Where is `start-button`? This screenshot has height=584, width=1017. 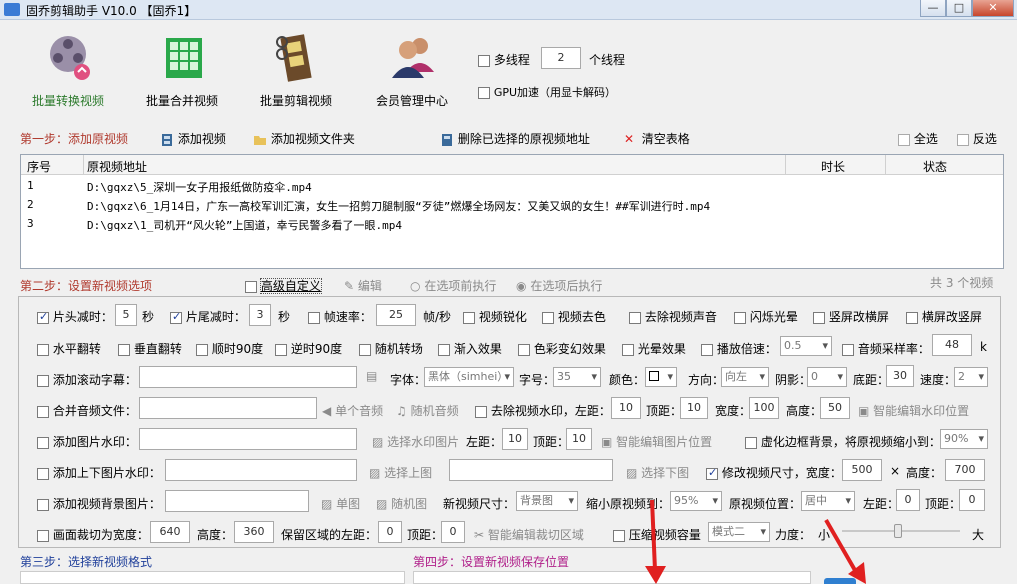
start-button is located at coordinates (840, 581).